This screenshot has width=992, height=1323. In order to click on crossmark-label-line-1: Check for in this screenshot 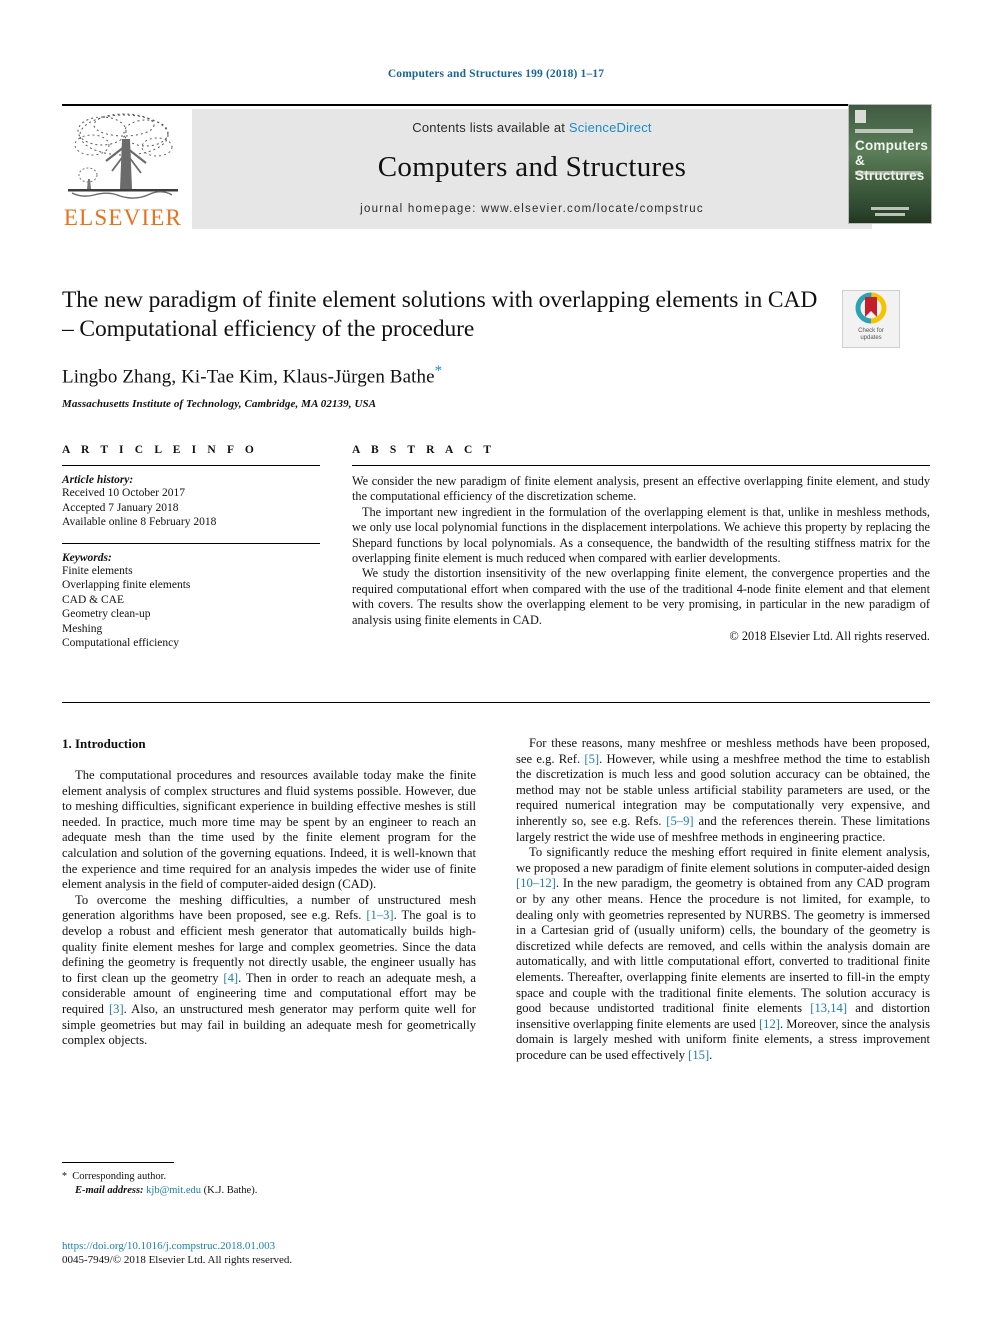, I will do `click(871, 331)`.